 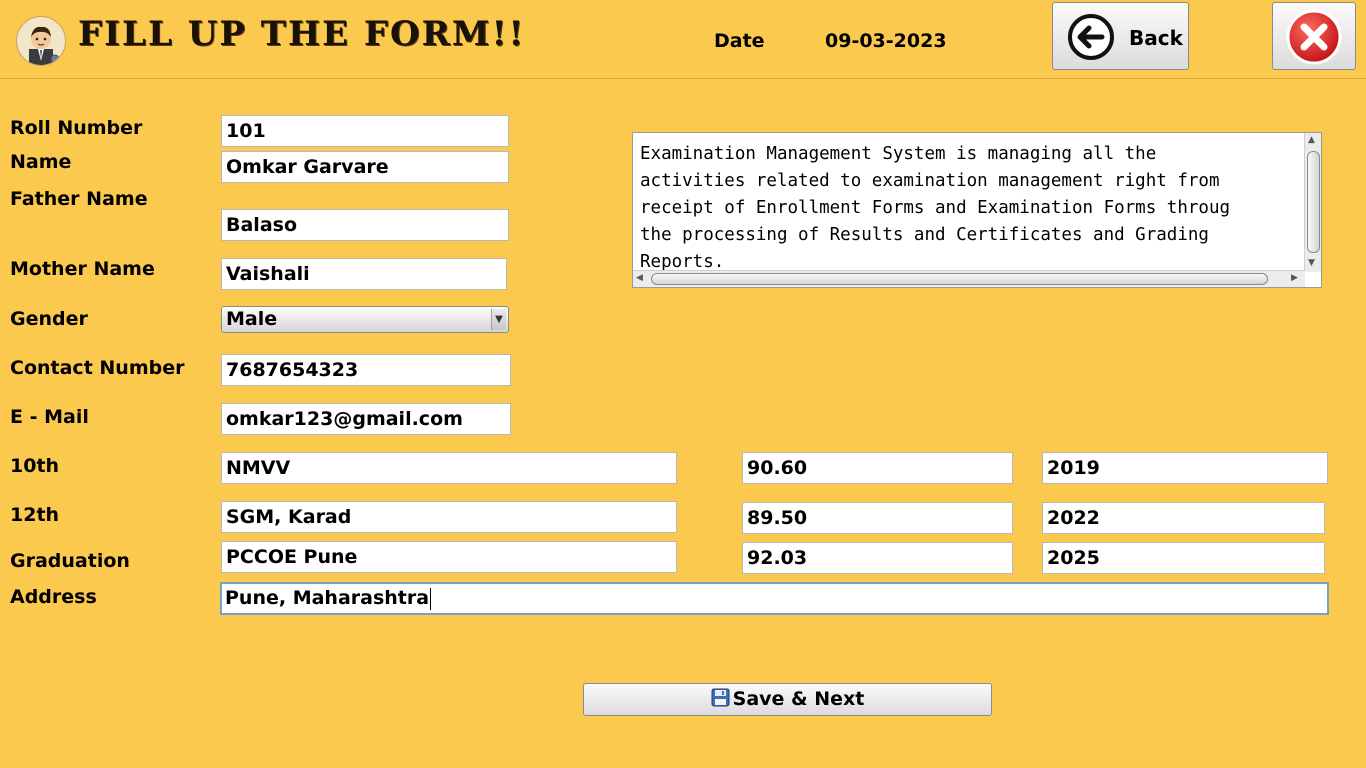 What do you see at coordinates (877, 518) in the screenshot?
I see `twelfth-percent-input: 89.50` at bounding box center [877, 518].